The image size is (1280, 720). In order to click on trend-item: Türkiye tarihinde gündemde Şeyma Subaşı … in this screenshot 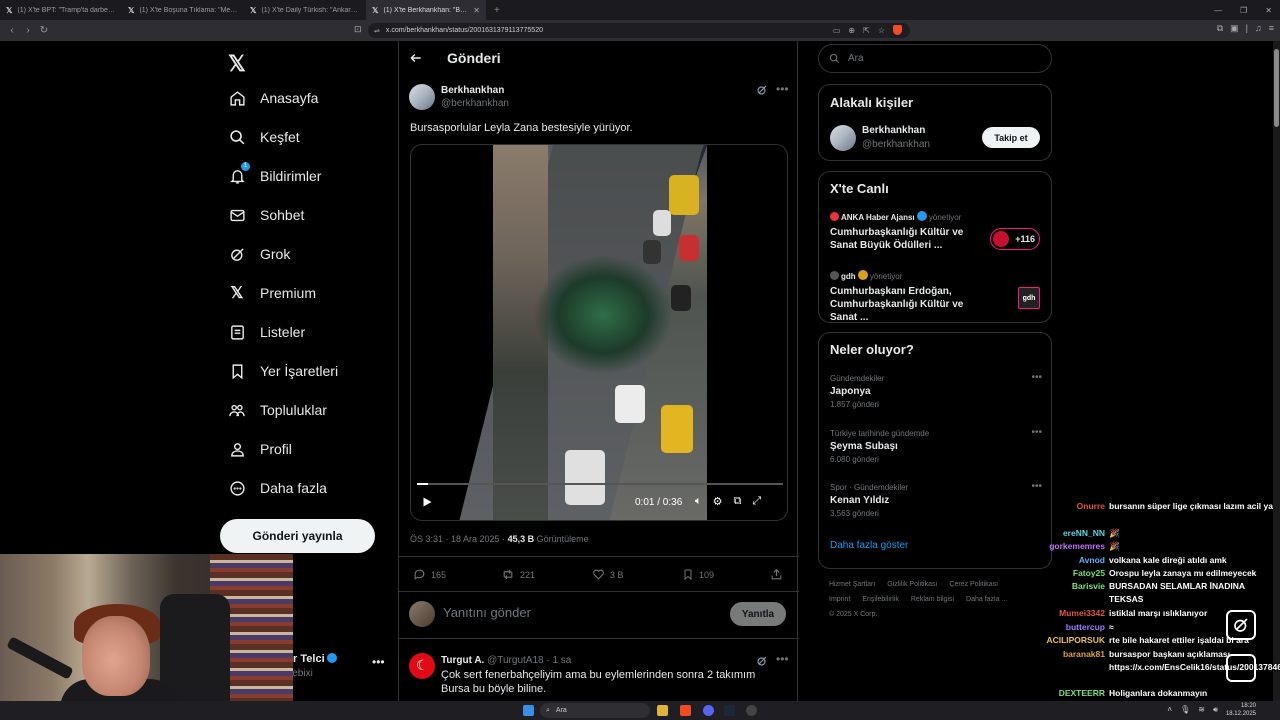, I will do `click(936, 445)`.